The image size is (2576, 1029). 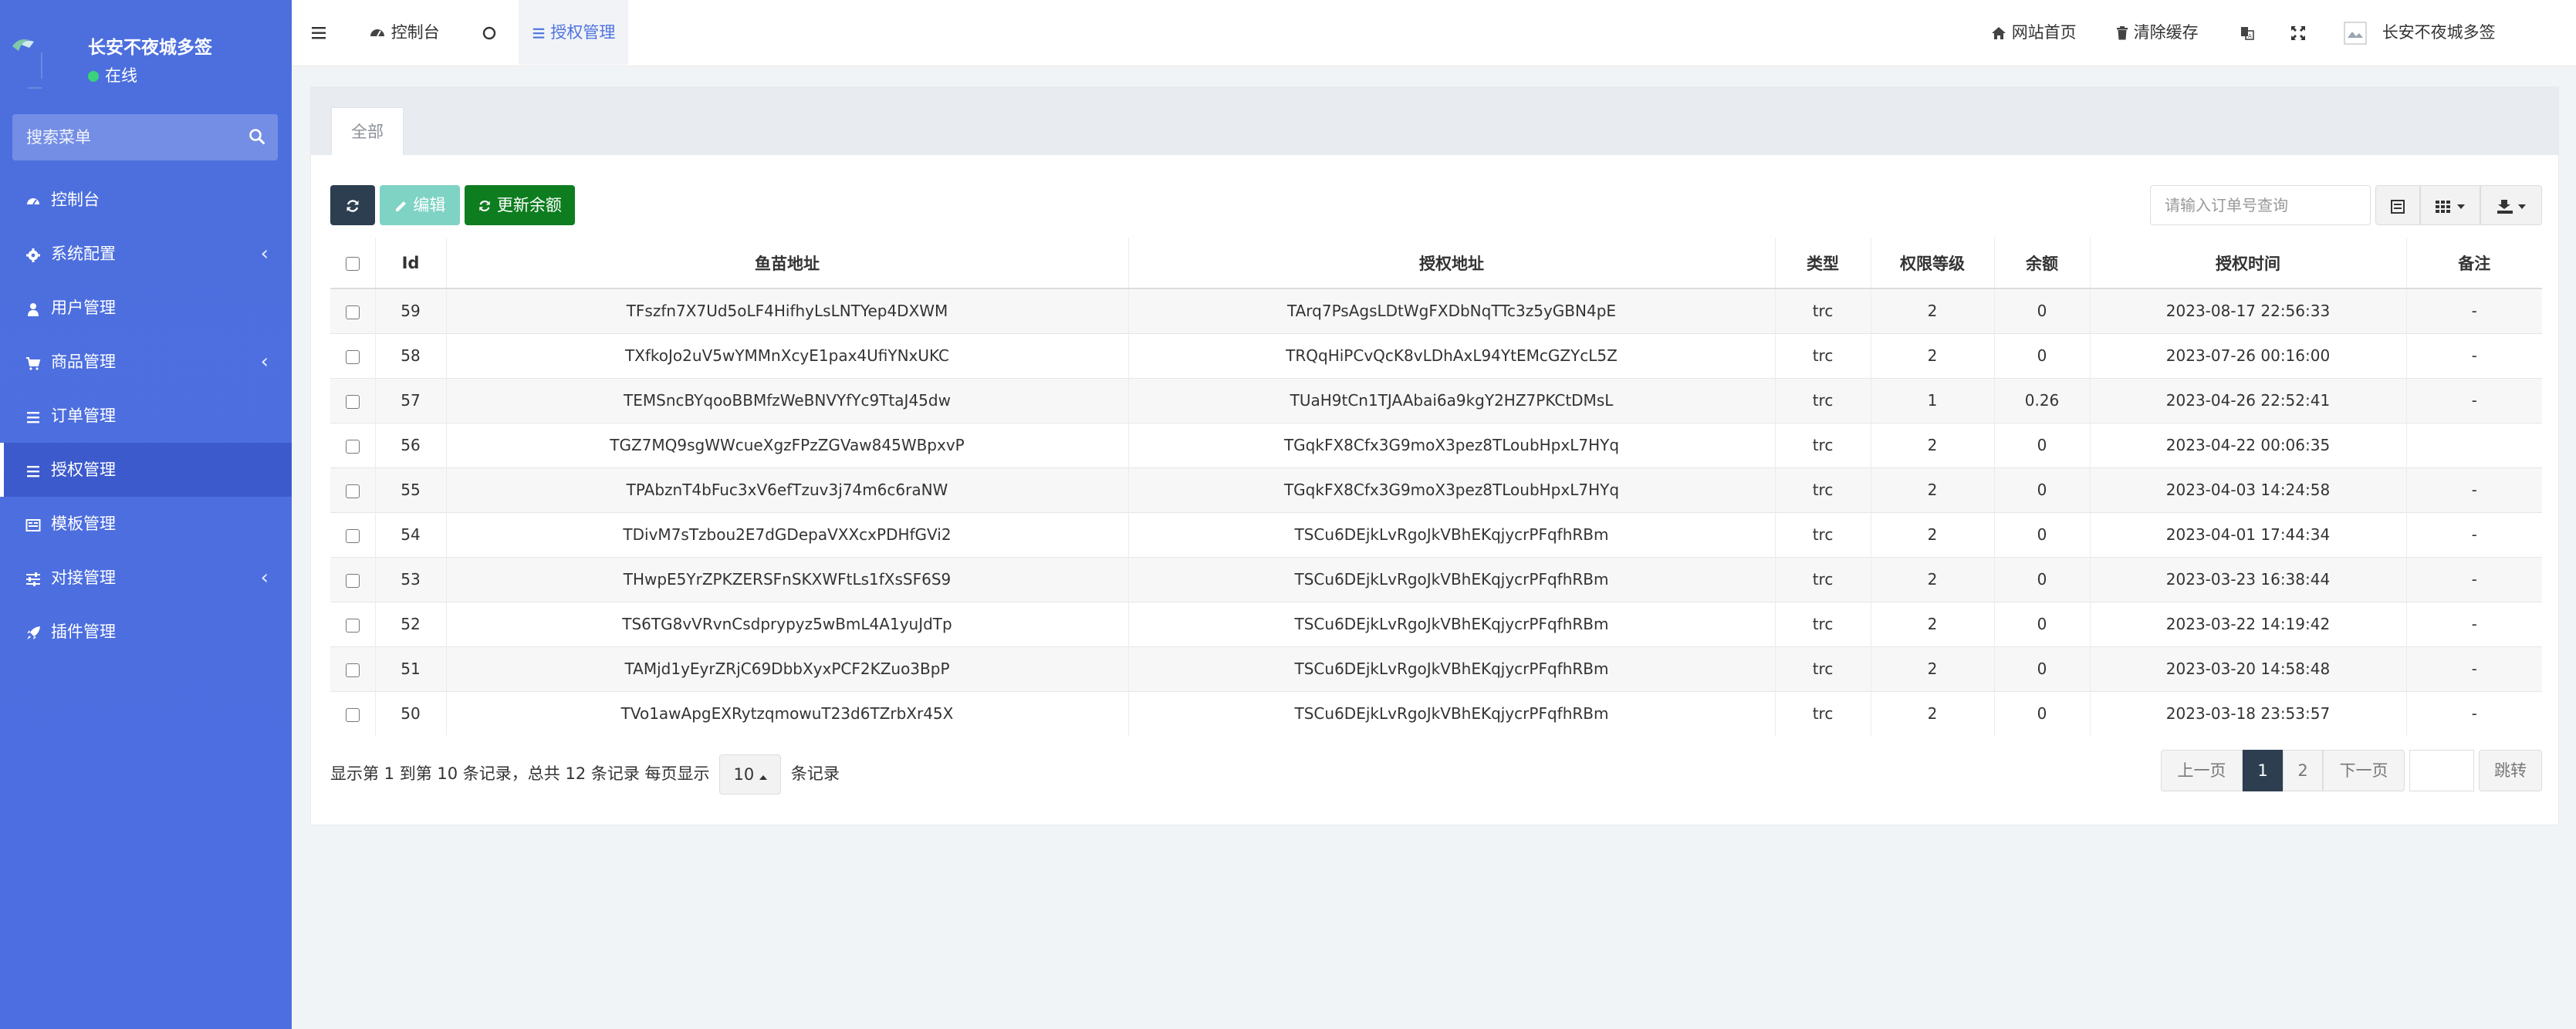 What do you see at coordinates (529, 205) in the screenshot?
I see `update-balance-label: 更新余额` at bounding box center [529, 205].